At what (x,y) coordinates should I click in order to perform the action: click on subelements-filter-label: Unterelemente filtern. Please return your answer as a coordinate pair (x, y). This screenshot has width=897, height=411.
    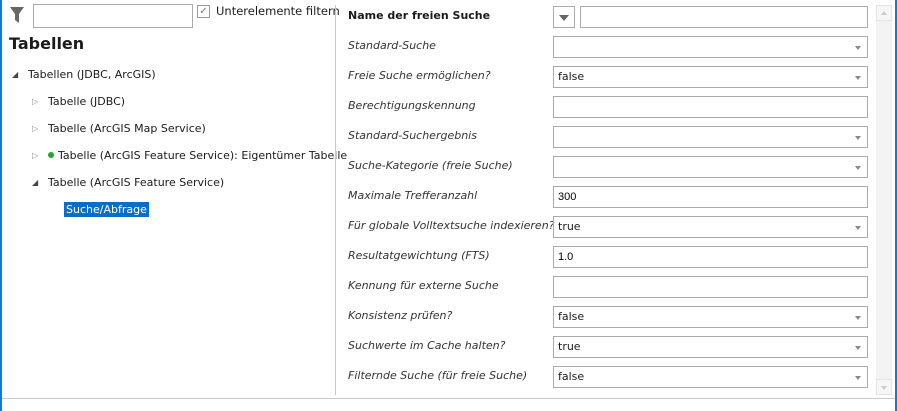
    Looking at the image, I should click on (278, 11).